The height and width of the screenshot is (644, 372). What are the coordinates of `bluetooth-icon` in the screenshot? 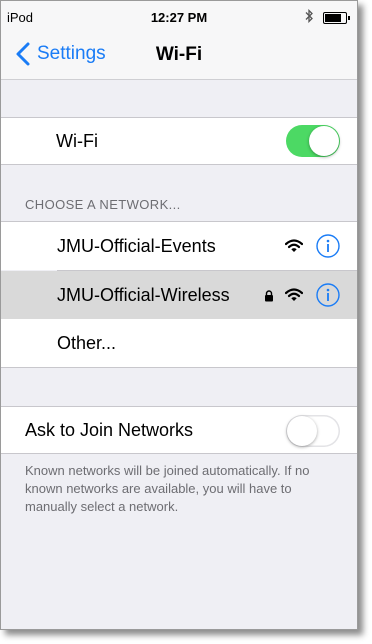 It's located at (309, 17).